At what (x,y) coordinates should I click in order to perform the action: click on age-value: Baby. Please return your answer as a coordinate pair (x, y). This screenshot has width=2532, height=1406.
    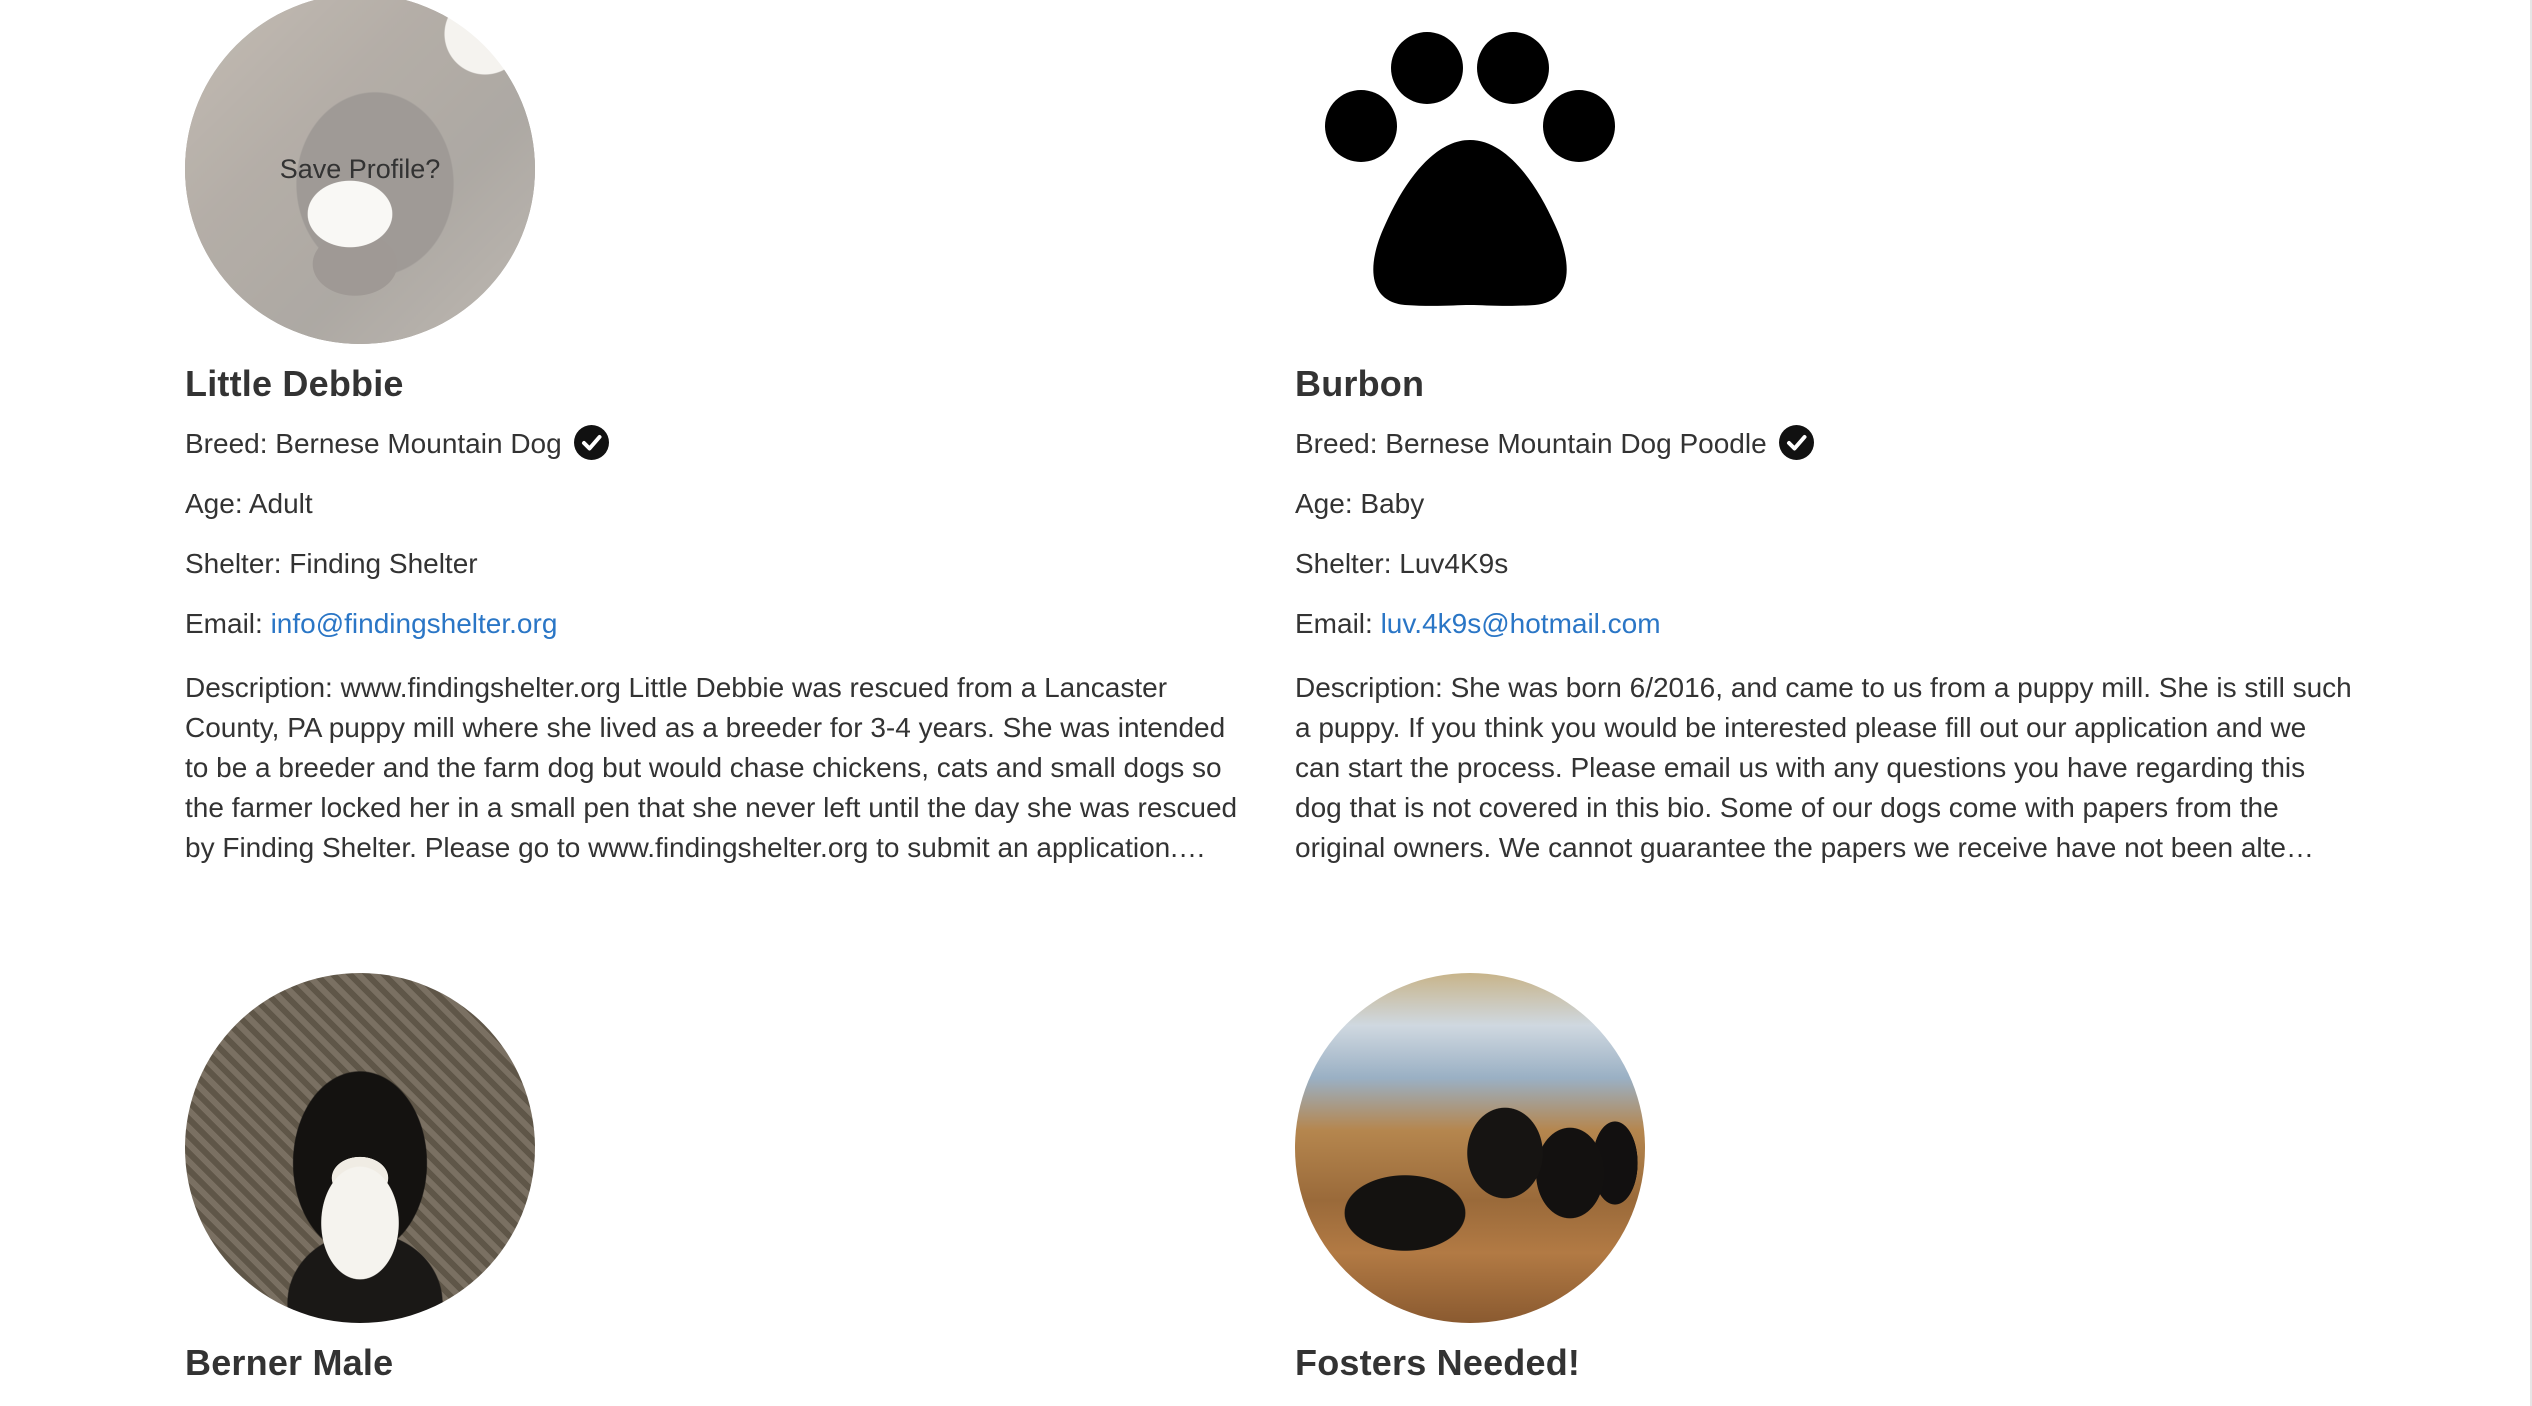
    Looking at the image, I should click on (1392, 503).